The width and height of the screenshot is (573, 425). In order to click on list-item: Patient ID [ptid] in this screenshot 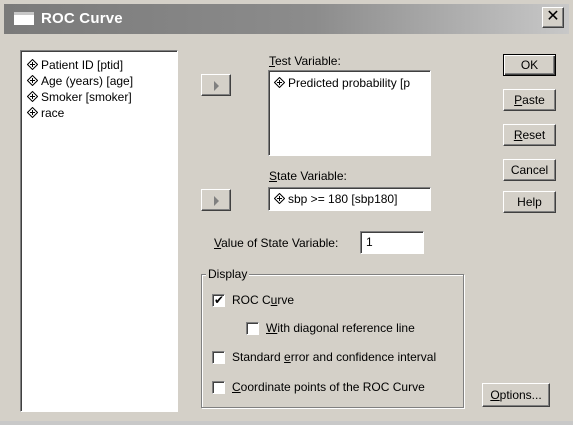, I will do `click(75, 65)`.